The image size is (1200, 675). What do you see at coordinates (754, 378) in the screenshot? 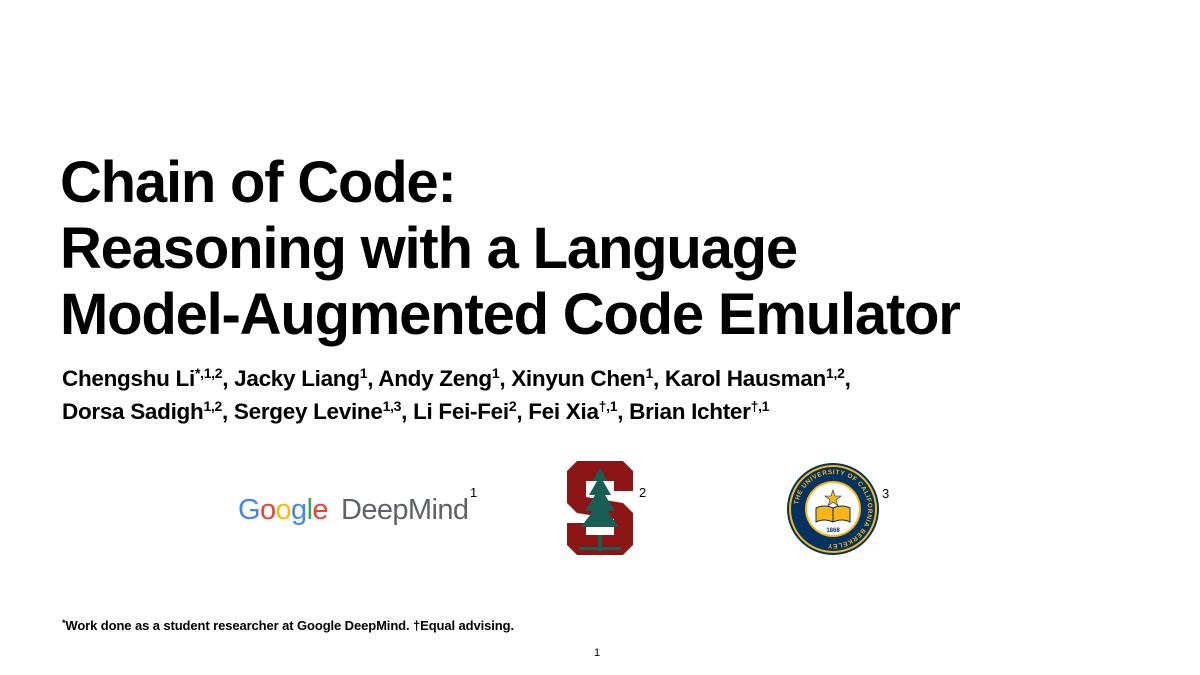
I see `author-karol-hausman: Karol Hausman1,2` at bounding box center [754, 378].